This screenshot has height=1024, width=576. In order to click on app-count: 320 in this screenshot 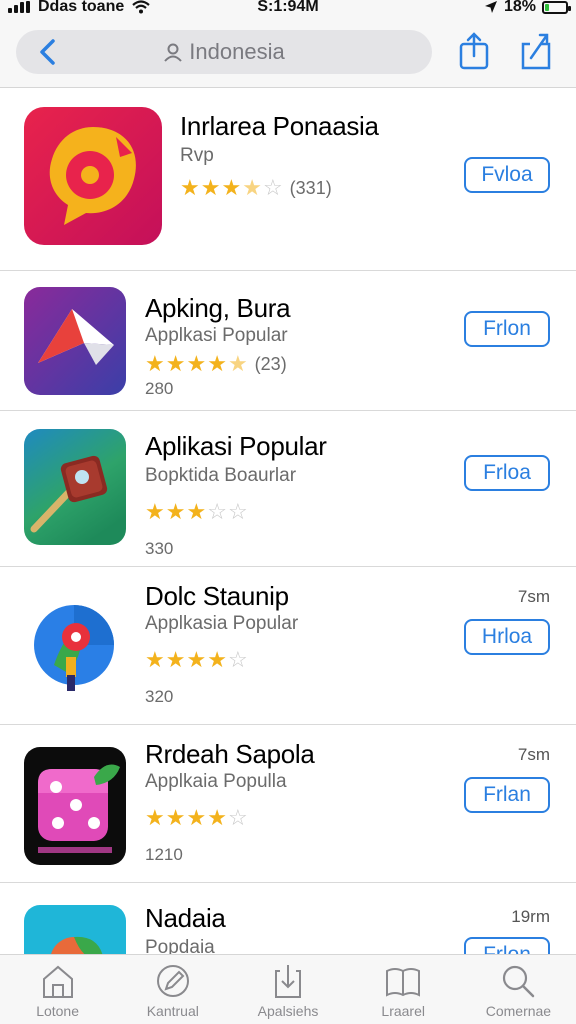, I will do `click(159, 696)`.